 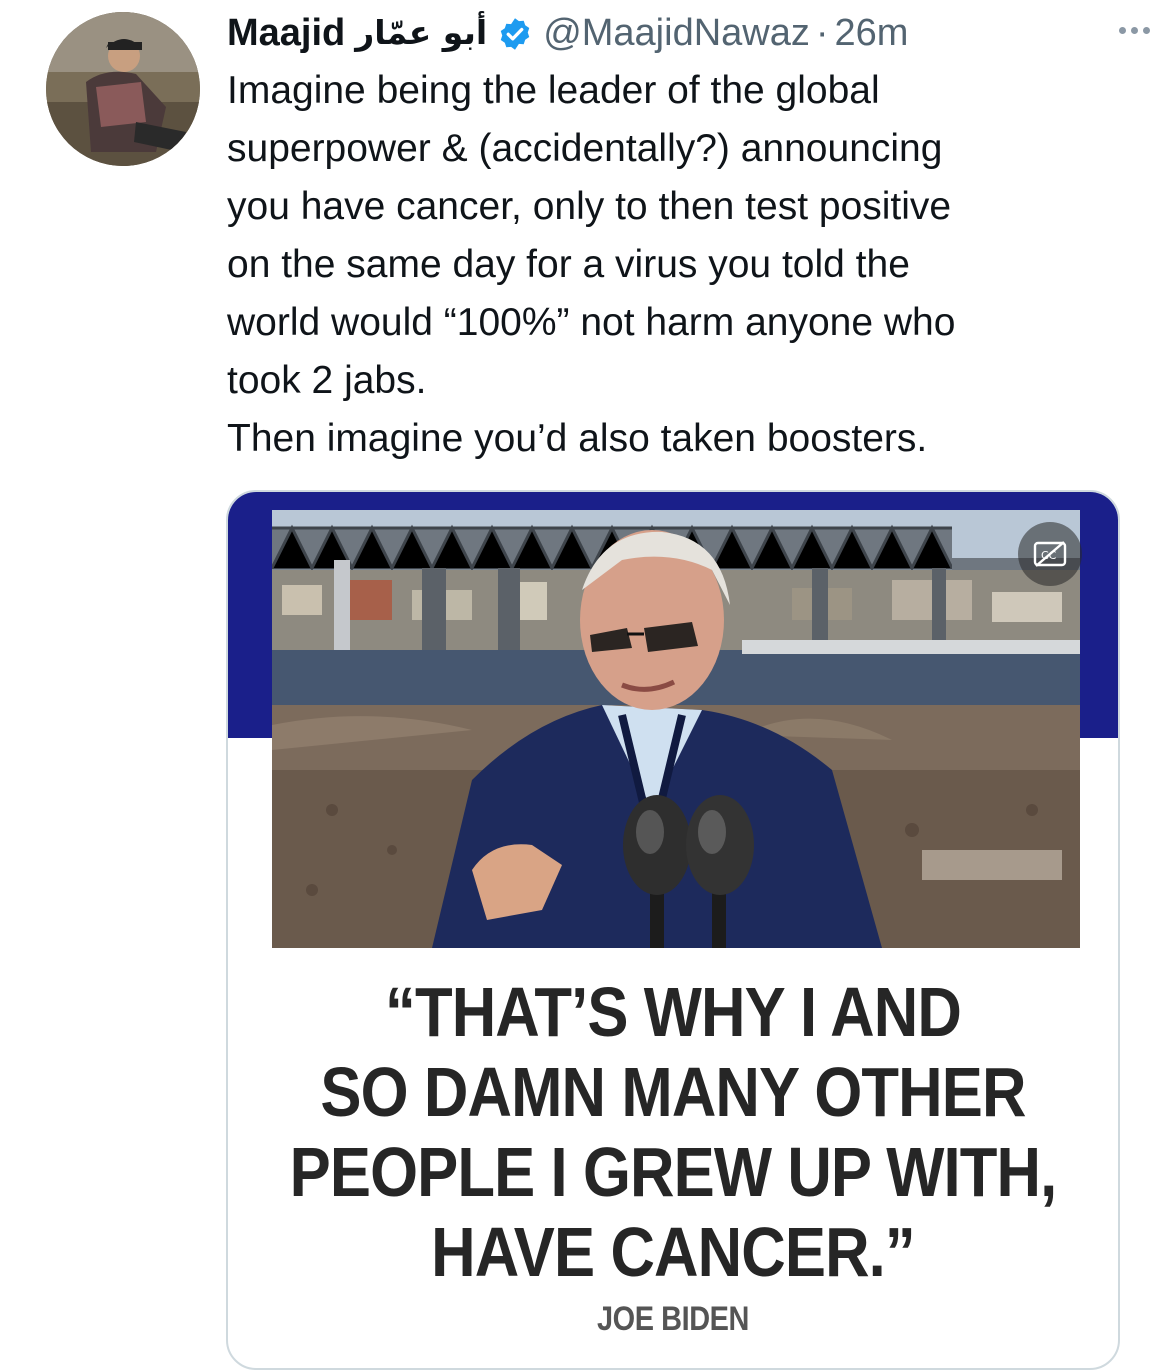 What do you see at coordinates (577, 438) in the screenshot?
I see `tweet-text-line: Then imagine you’d also taken boosters.` at bounding box center [577, 438].